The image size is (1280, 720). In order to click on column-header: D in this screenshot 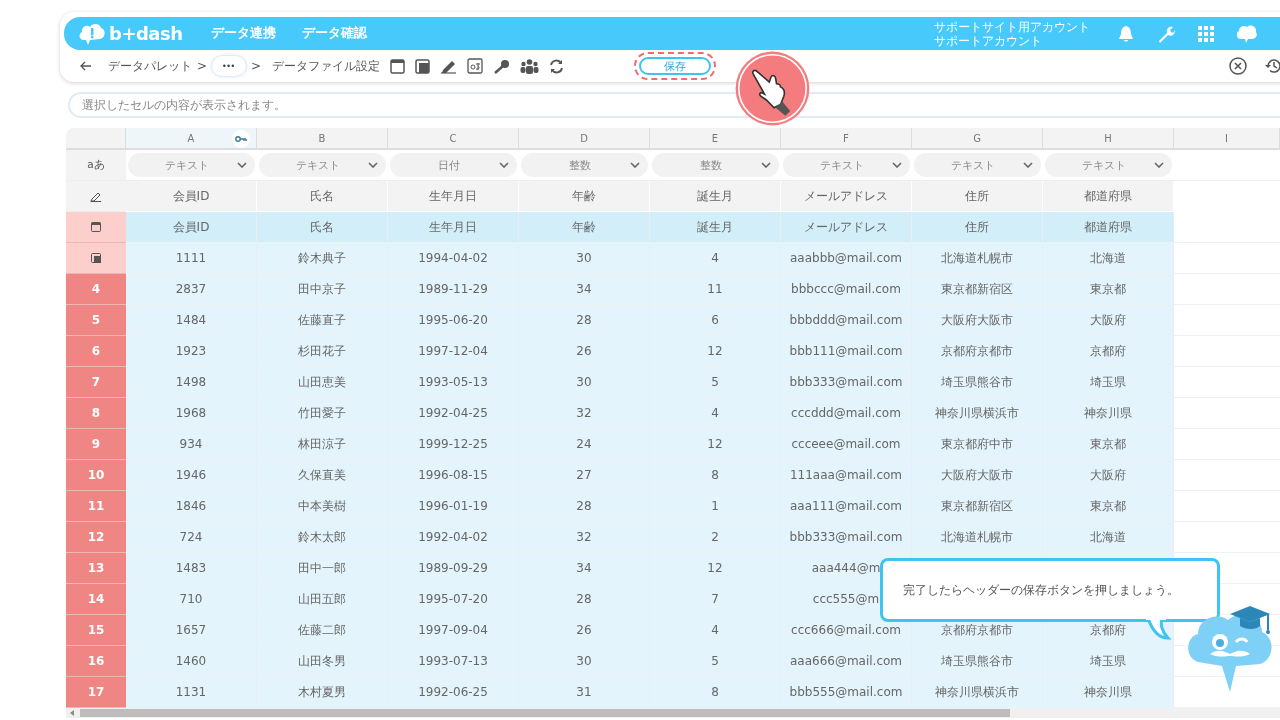, I will do `click(584, 139)`.